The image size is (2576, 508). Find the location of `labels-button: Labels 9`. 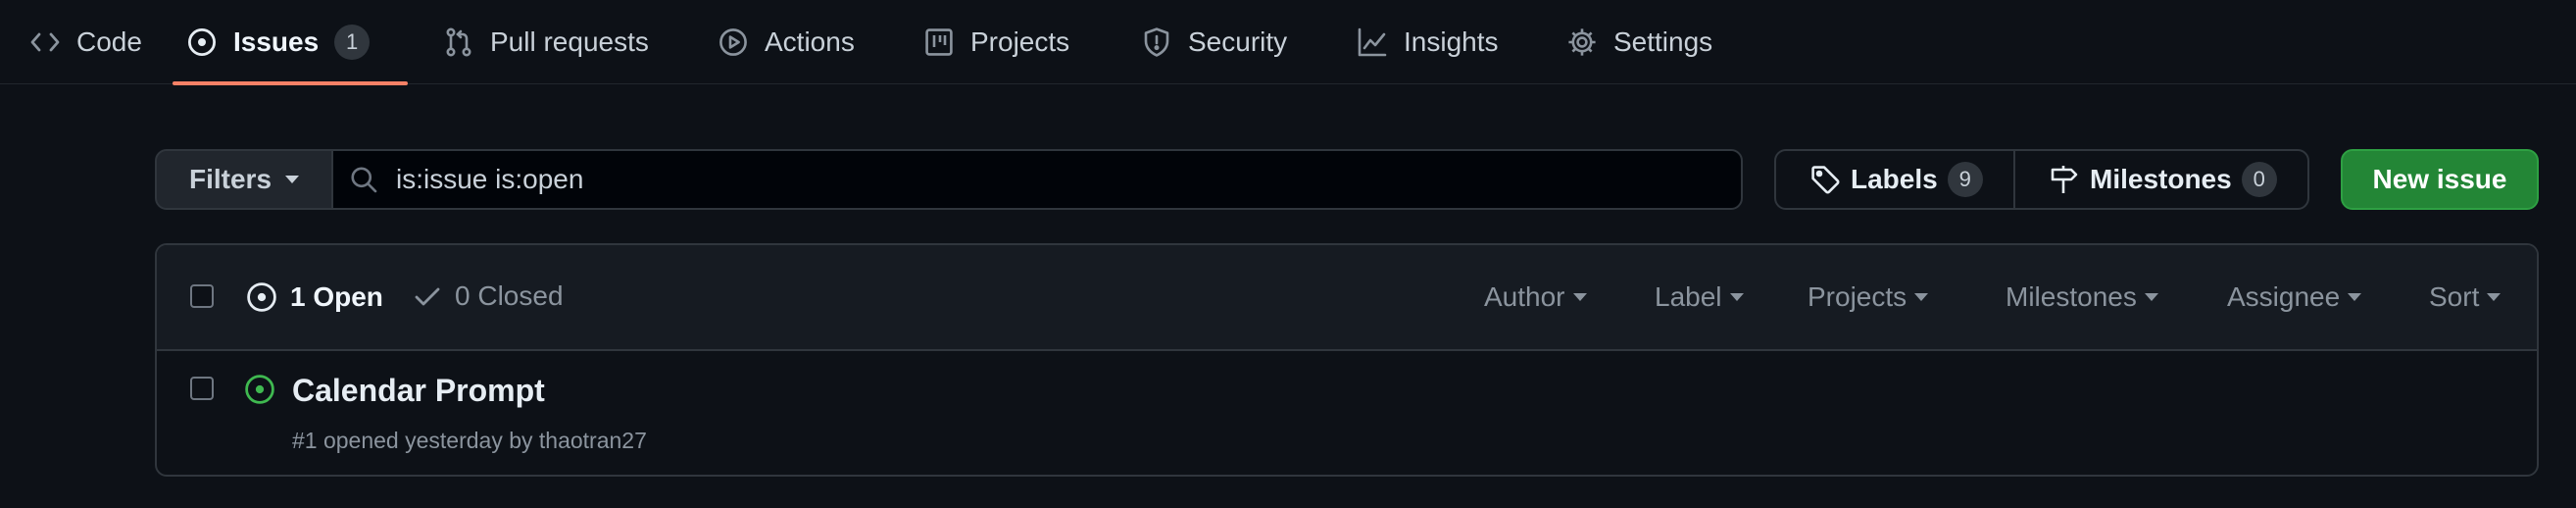

labels-button: Labels 9 is located at coordinates (1894, 179).